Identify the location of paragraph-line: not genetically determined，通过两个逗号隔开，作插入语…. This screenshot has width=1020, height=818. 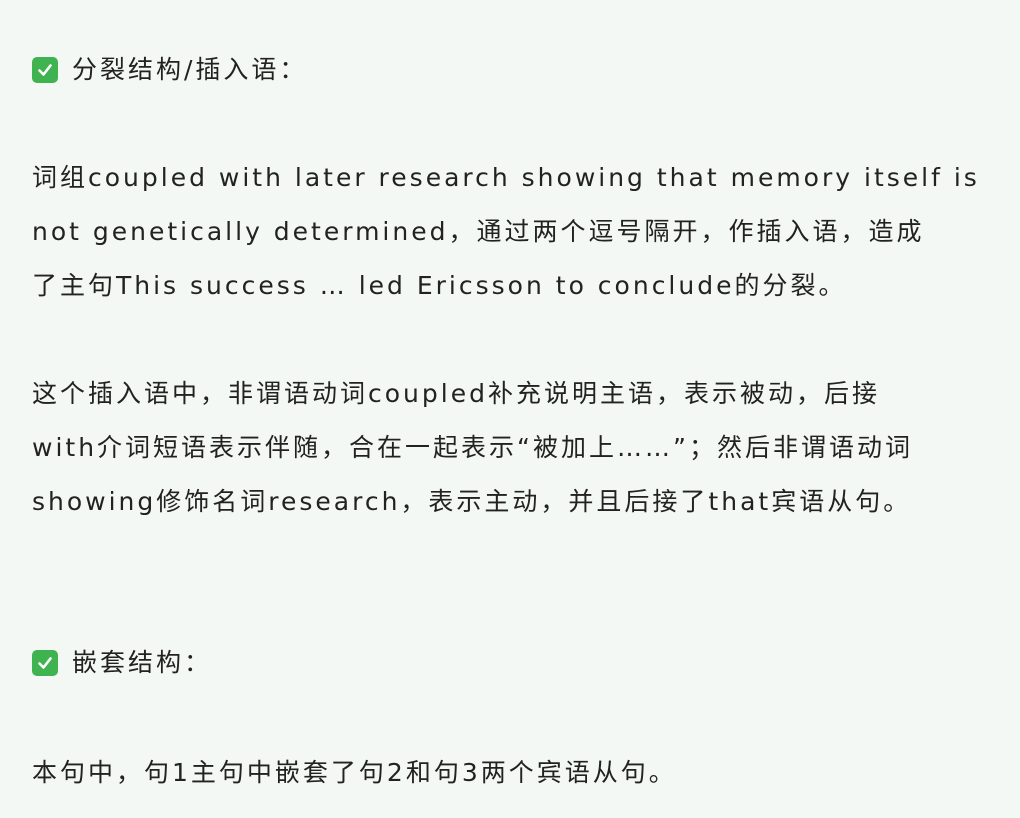
(478, 231).